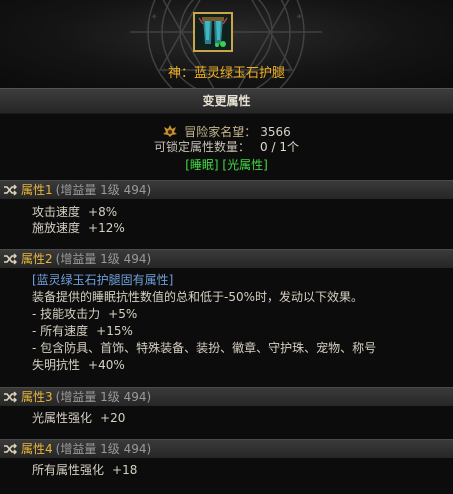 The height and width of the screenshot is (494, 453). What do you see at coordinates (75, 212) in the screenshot?
I see `attr-line: 攻击速度 +8%` at bounding box center [75, 212].